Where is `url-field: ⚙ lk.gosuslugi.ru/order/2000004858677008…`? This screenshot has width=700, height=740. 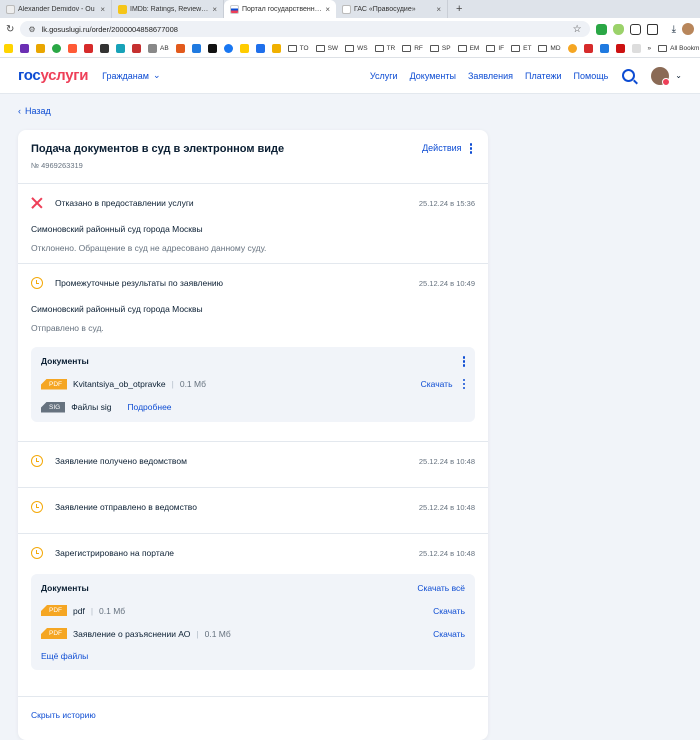
url-field: ⚙ lk.gosuslugi.ru/order/2000004858677008… is located at coordinates (305, 29).